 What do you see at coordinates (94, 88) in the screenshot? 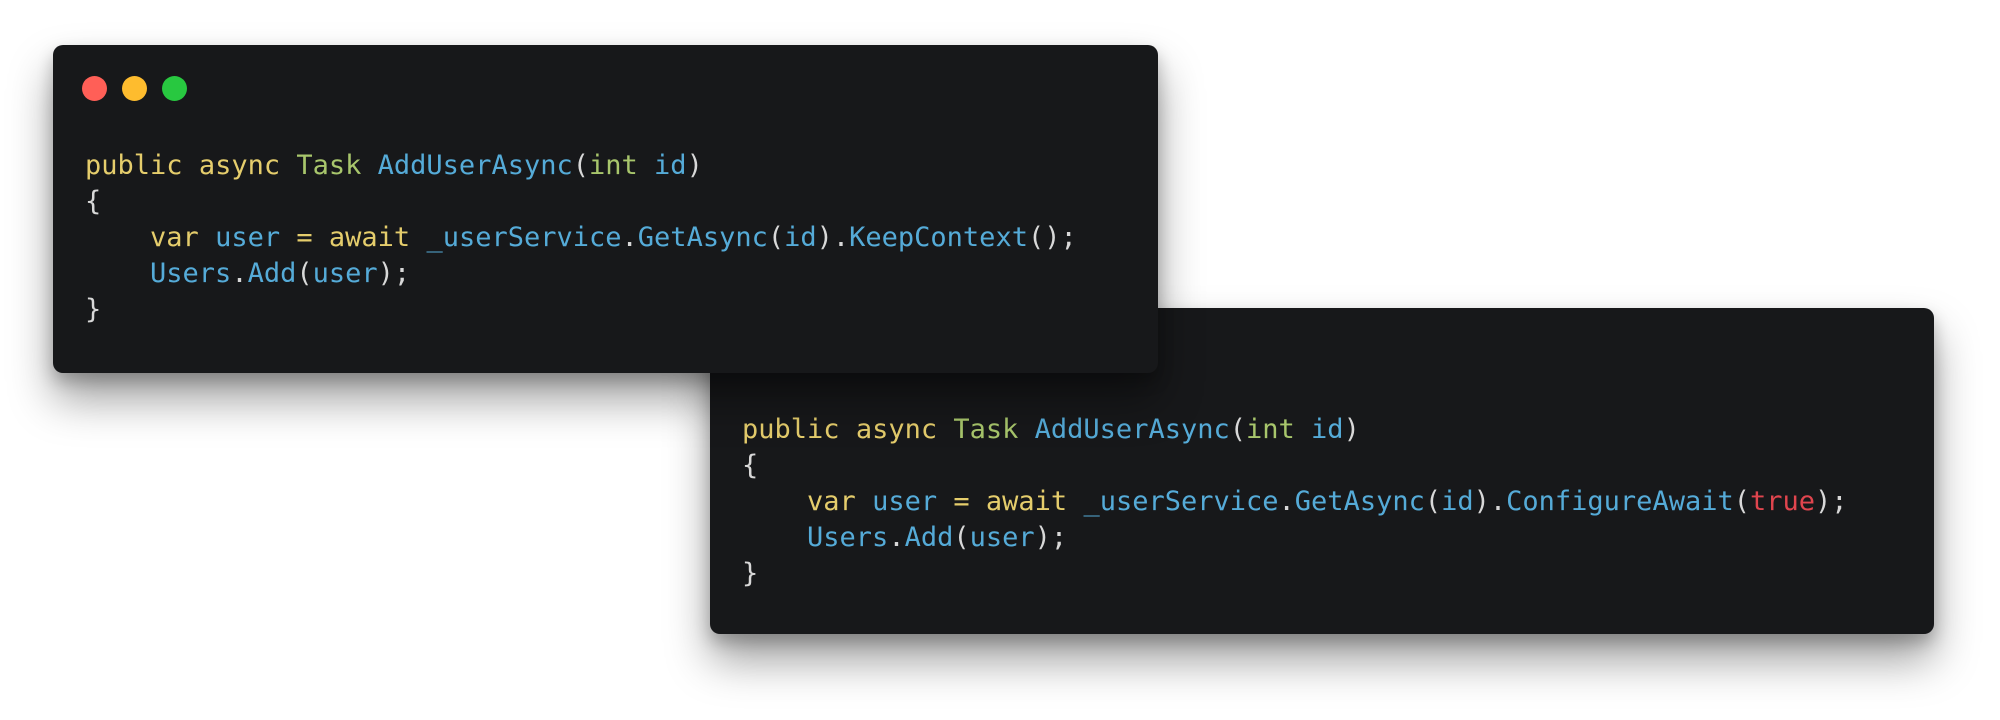
I see `close-dot-icon` at bounding box center [94, 88].